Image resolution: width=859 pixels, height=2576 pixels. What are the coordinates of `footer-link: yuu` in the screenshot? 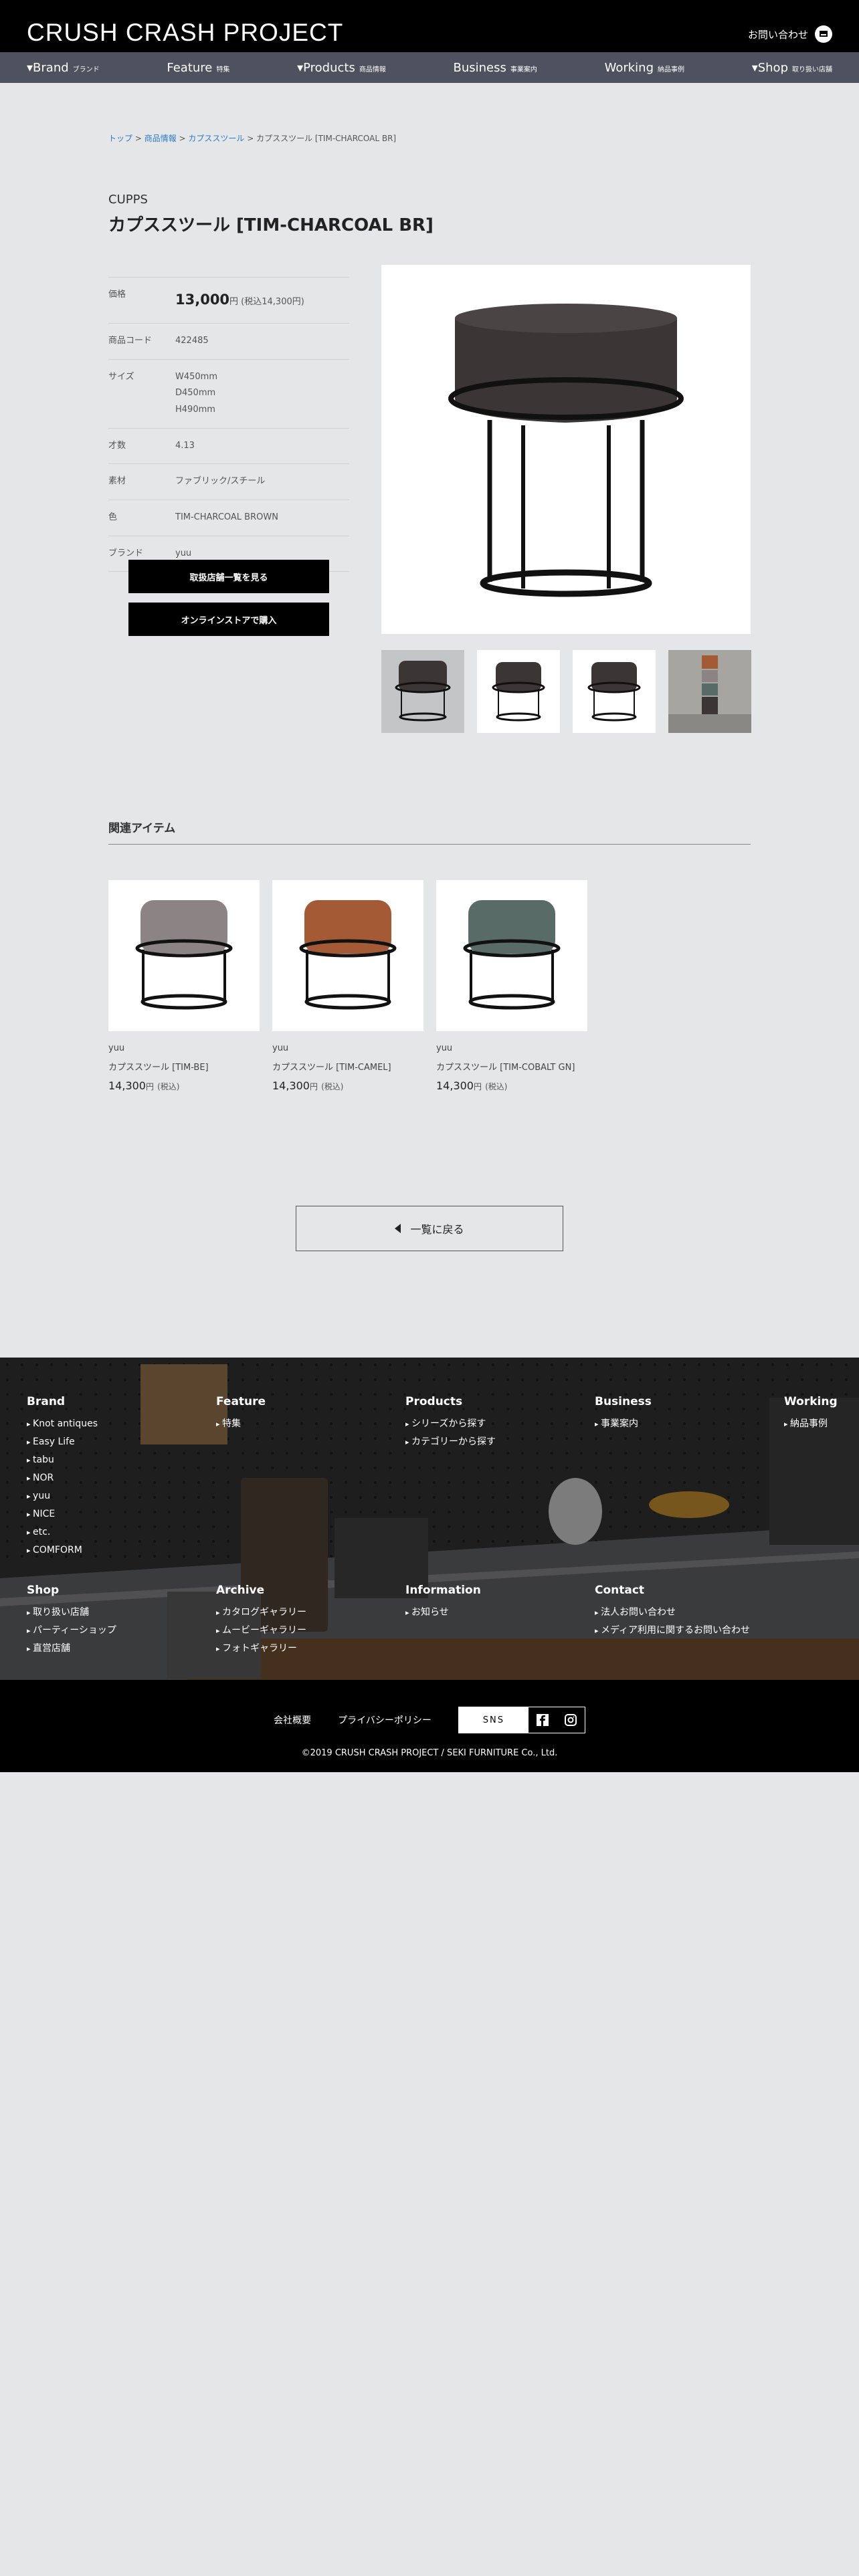 It's located at (63, 1496).